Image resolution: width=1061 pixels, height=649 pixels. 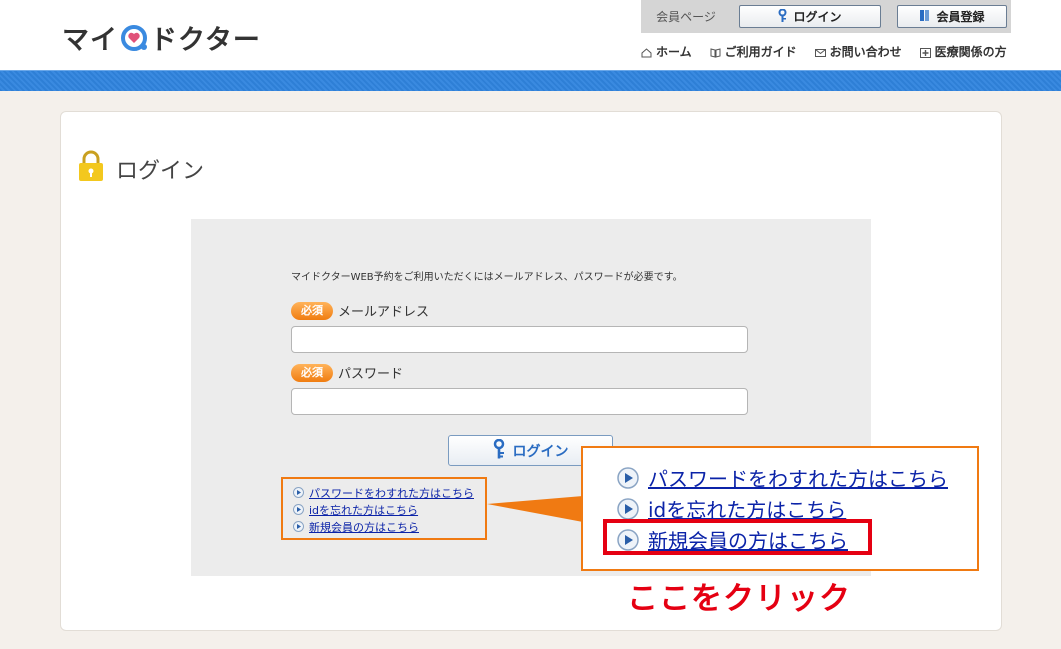 What do you see at coordinates (391, 493) in the screenshot?
I see `link-forgot-password-text: パスワードをわすれた方はこちら` at bounding box center [391, 493].